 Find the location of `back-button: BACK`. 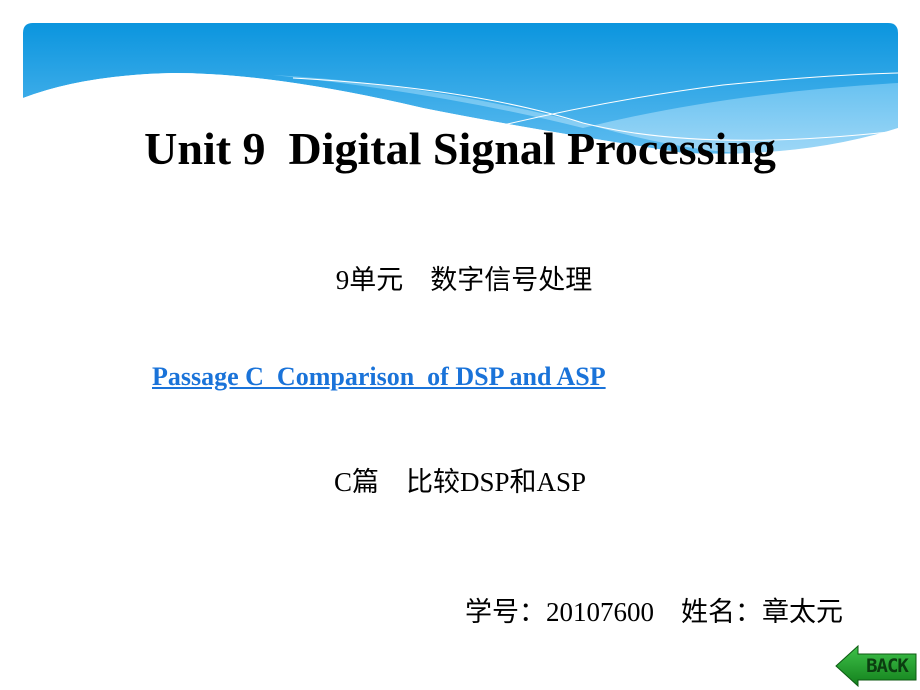

back-button: BACK is located at coordinates (876, 666).